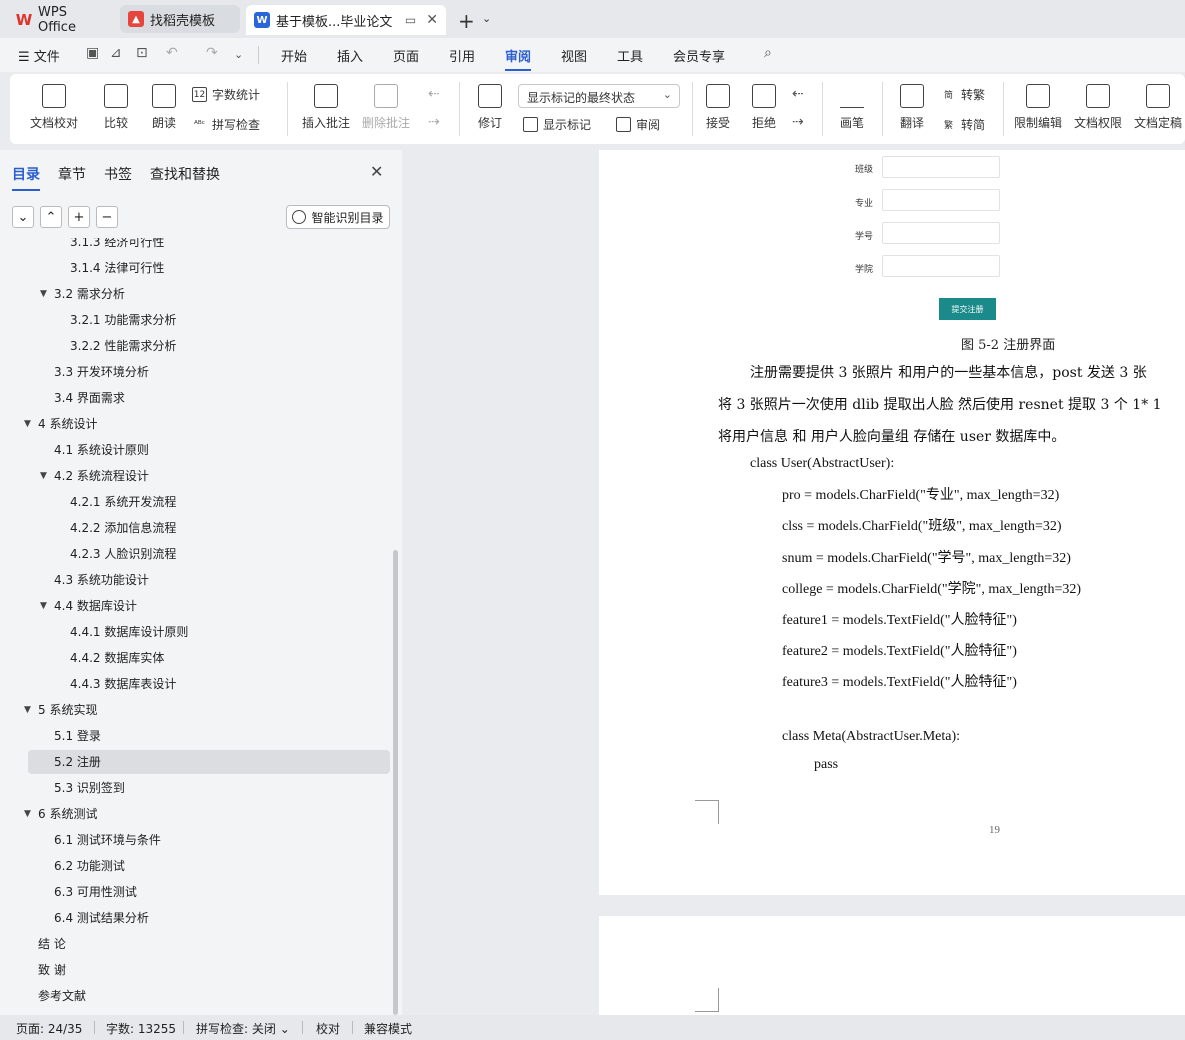 Image resolution: width=1185 pixels, height=1040 pixels. I want to click on nav-tab-chapters: 章节, so click(72, 174).